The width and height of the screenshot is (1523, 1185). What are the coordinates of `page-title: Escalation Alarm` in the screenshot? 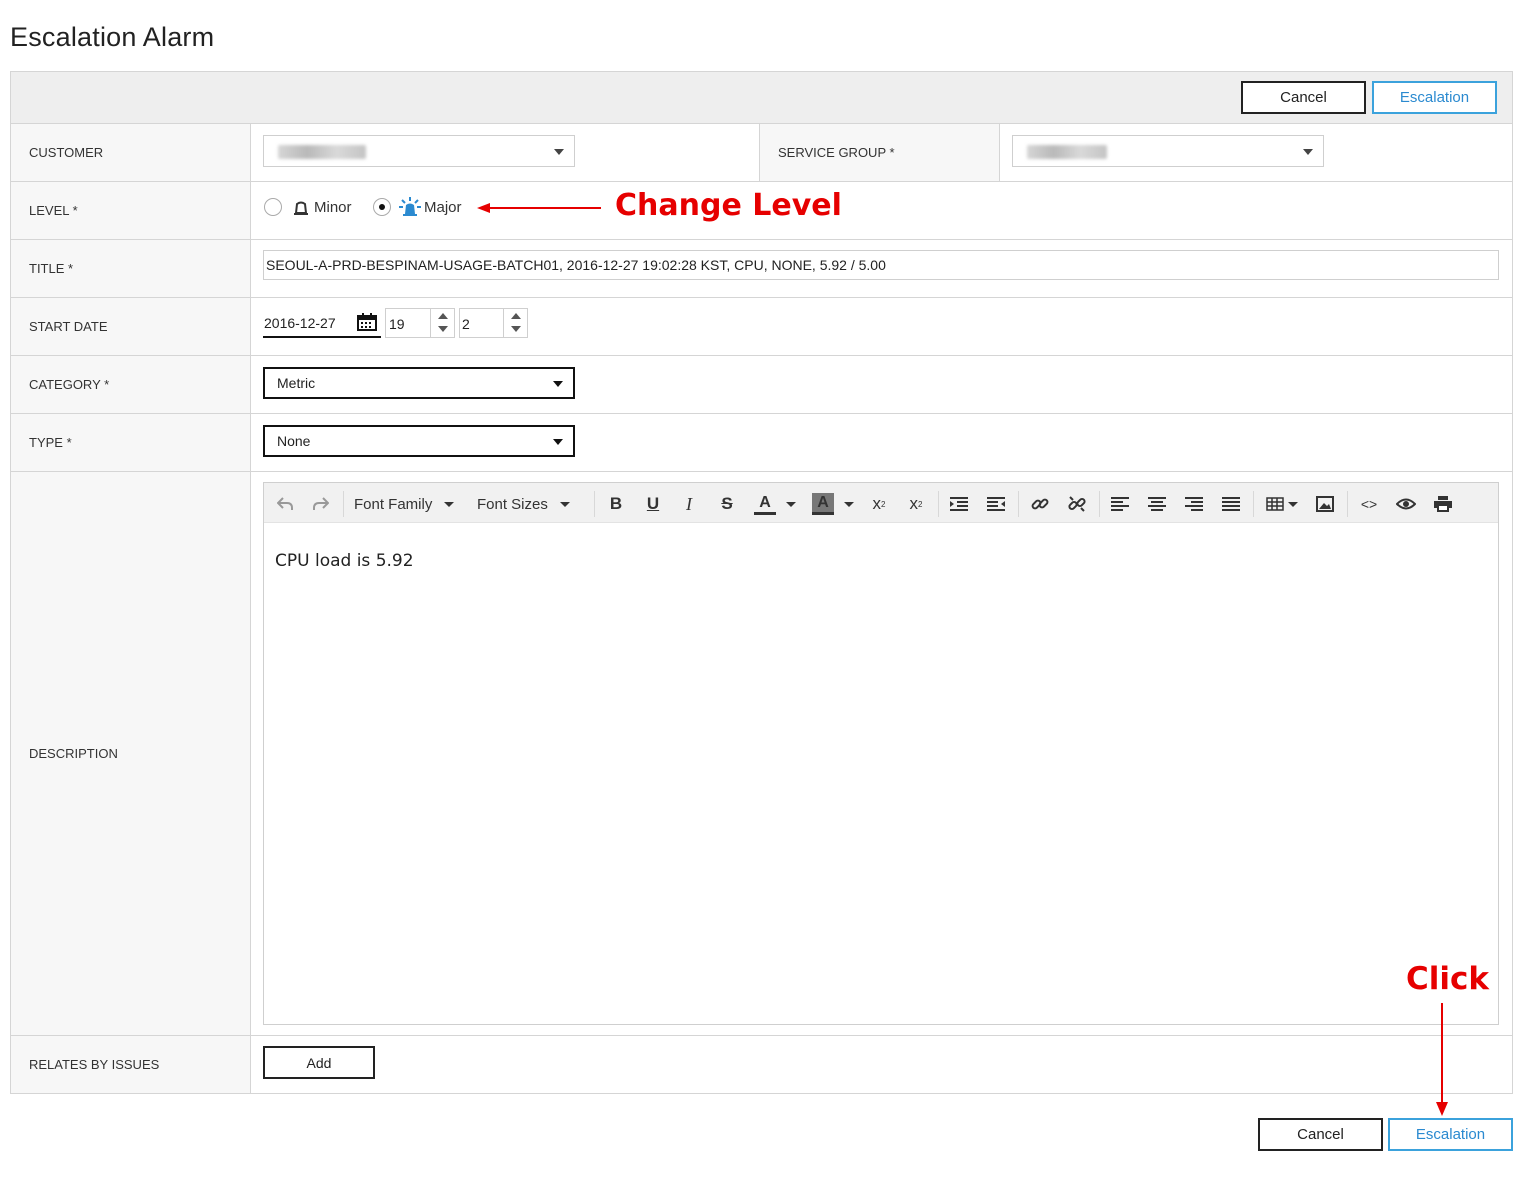 It's located at (112, 37).